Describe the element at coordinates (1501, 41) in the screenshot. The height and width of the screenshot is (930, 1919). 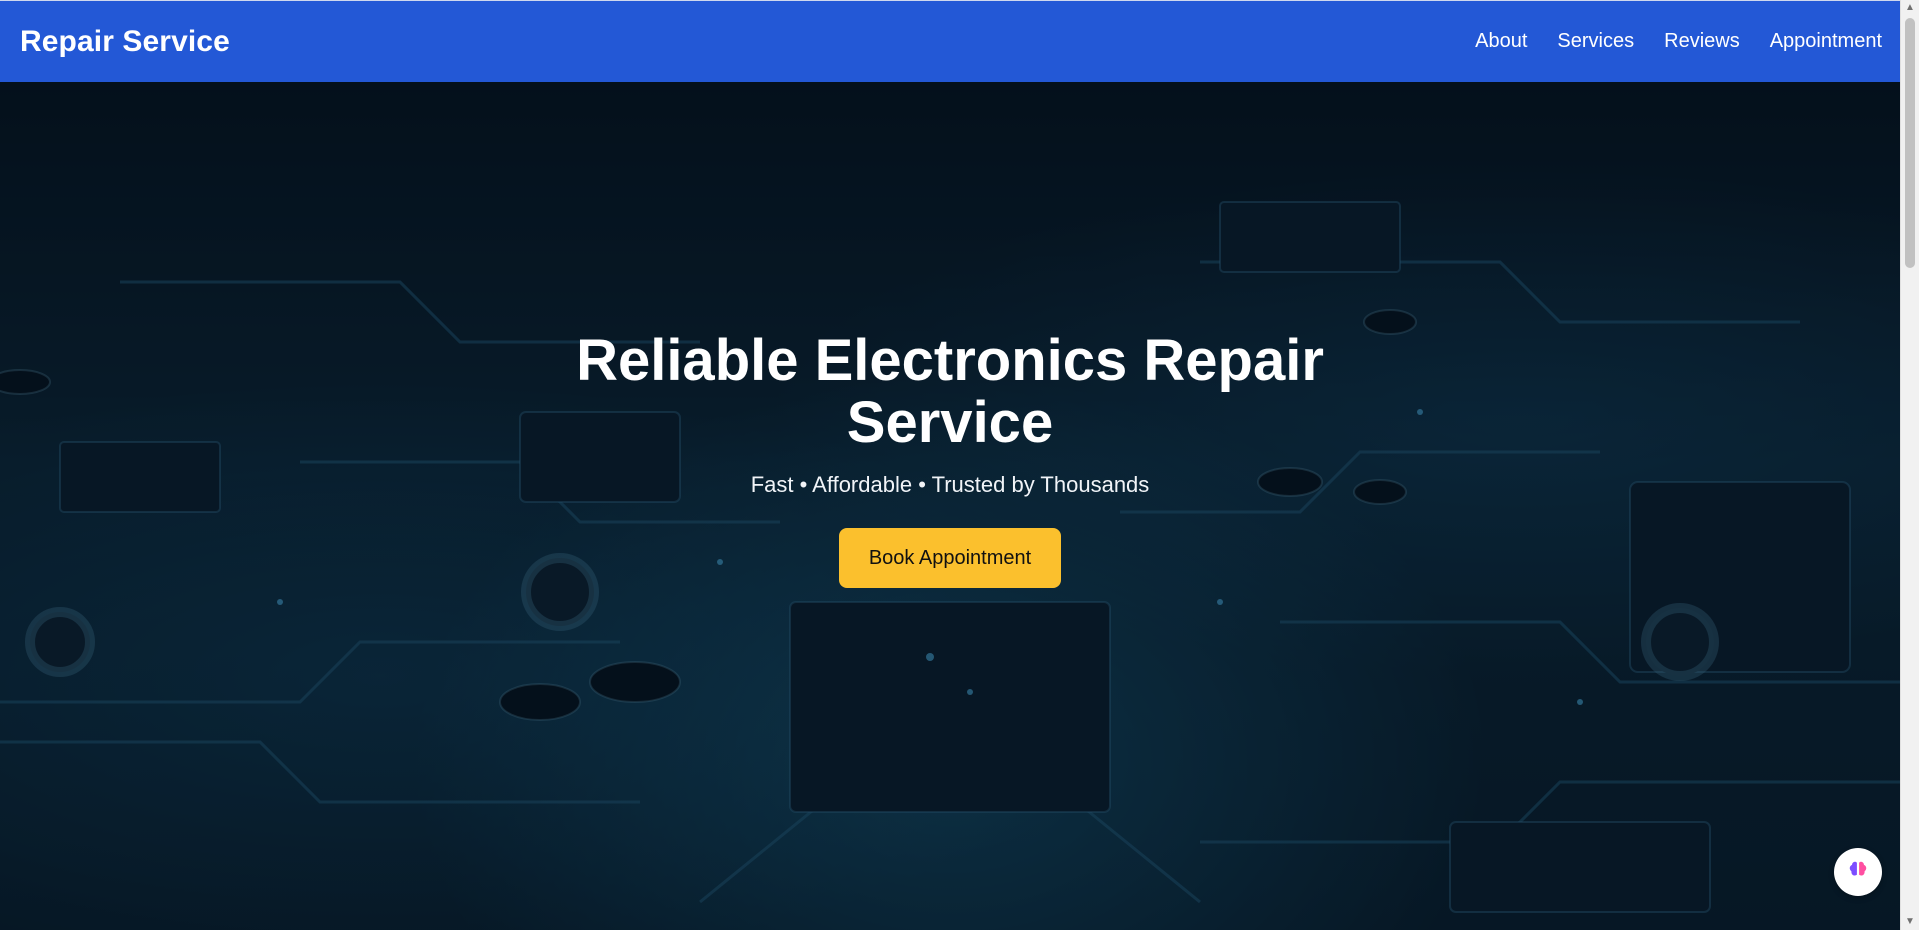
I see `nav-link-about: About` at that location.